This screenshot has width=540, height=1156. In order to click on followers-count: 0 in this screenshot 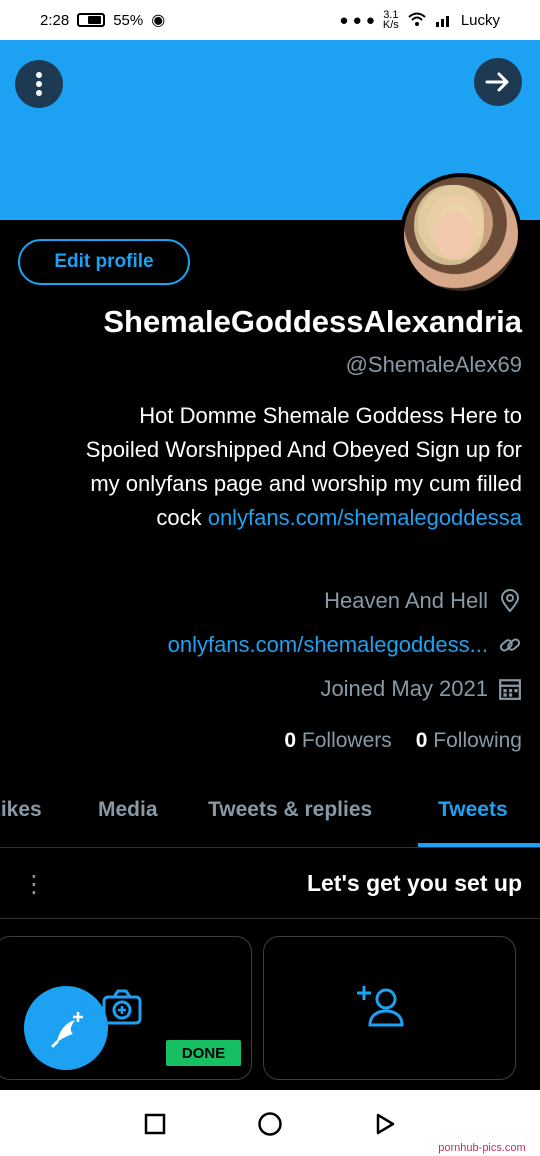, I will do `click(290, 740)`.